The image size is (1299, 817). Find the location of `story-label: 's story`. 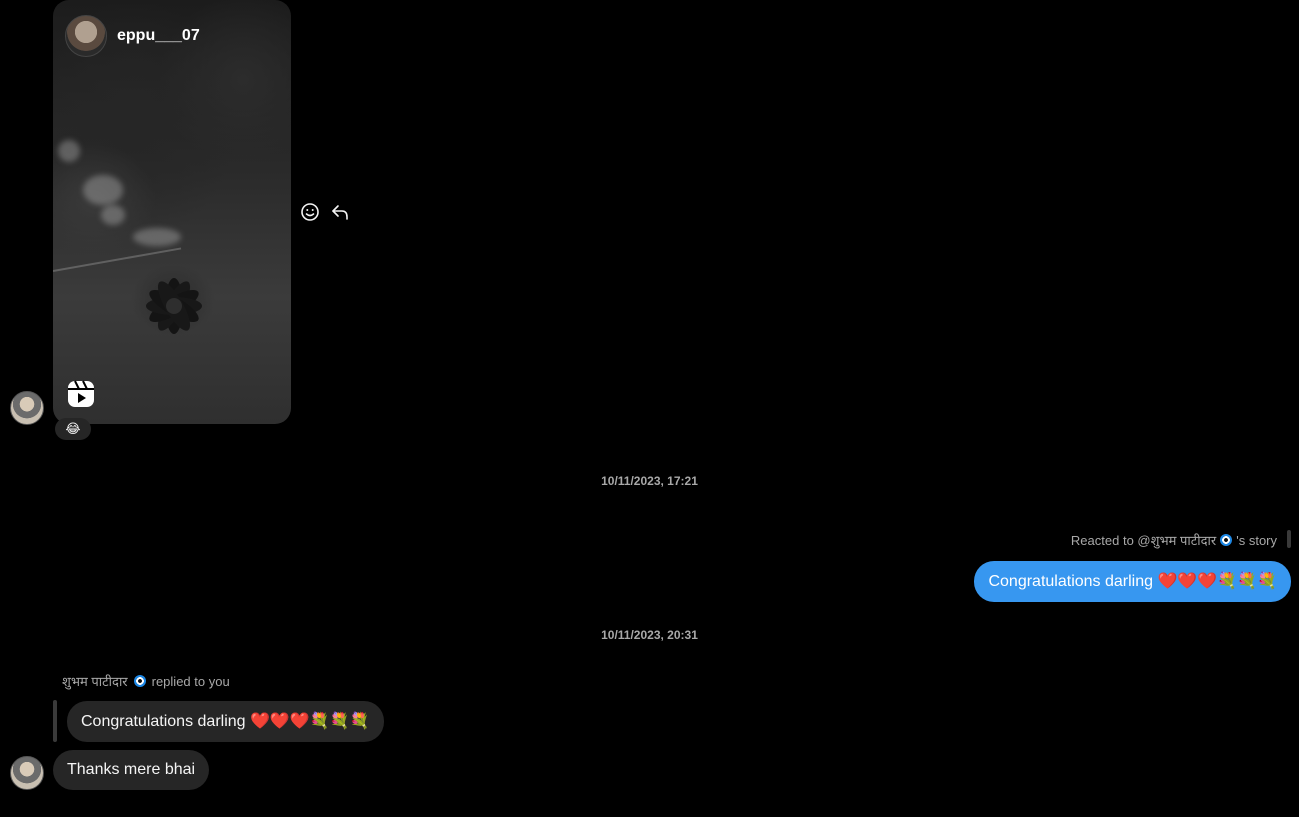

story-label: 's story is located at coordinates (1256, 540).